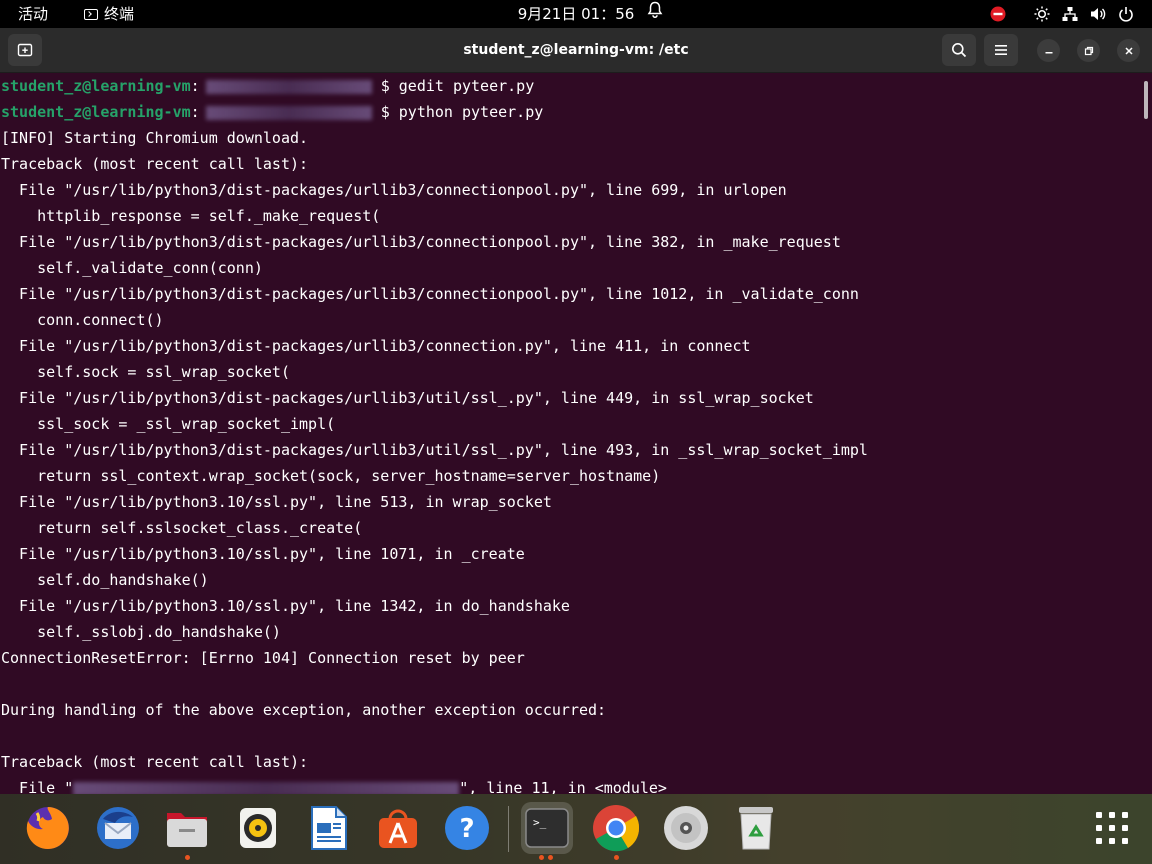 The width and height of the screenshot is (1152, 864). I want to click on trash-icon, so click(756, 828).